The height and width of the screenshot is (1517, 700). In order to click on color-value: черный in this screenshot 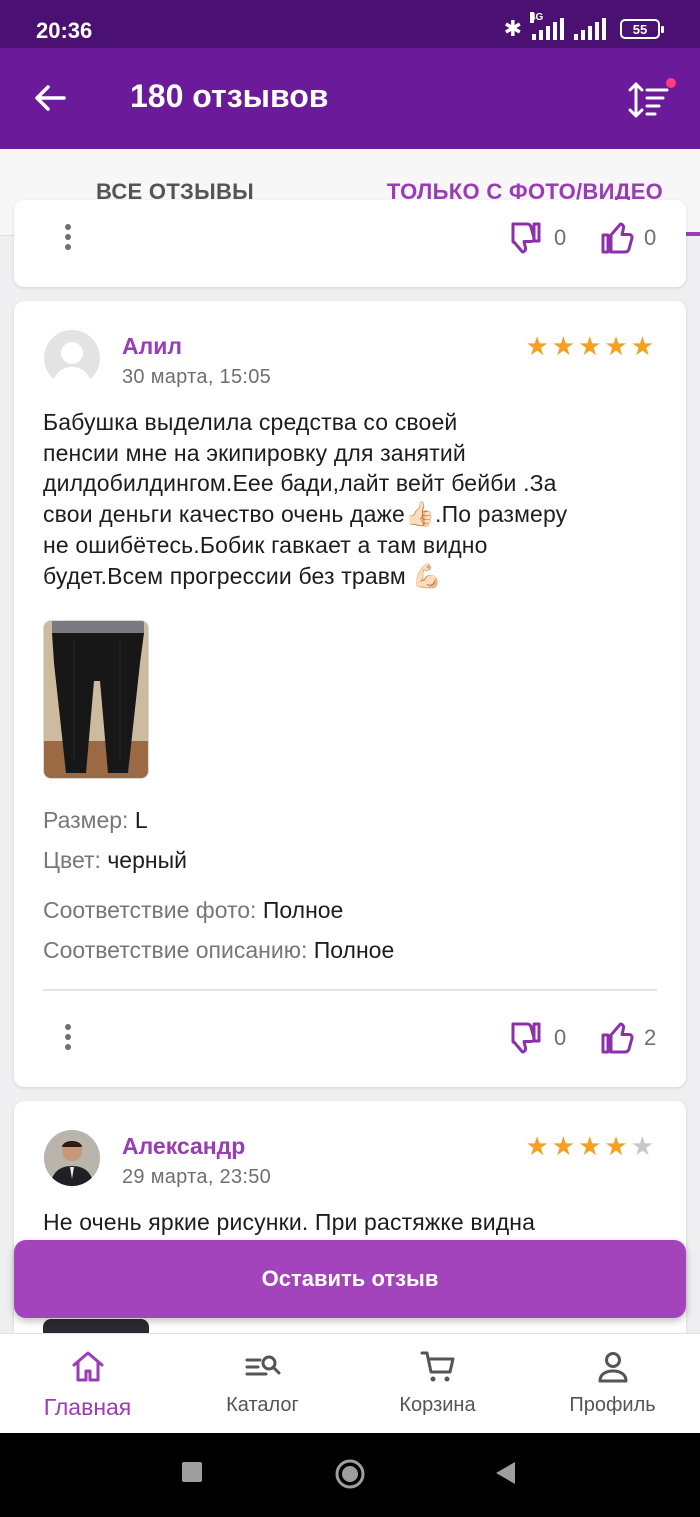, I will do `click(147, 860)`.